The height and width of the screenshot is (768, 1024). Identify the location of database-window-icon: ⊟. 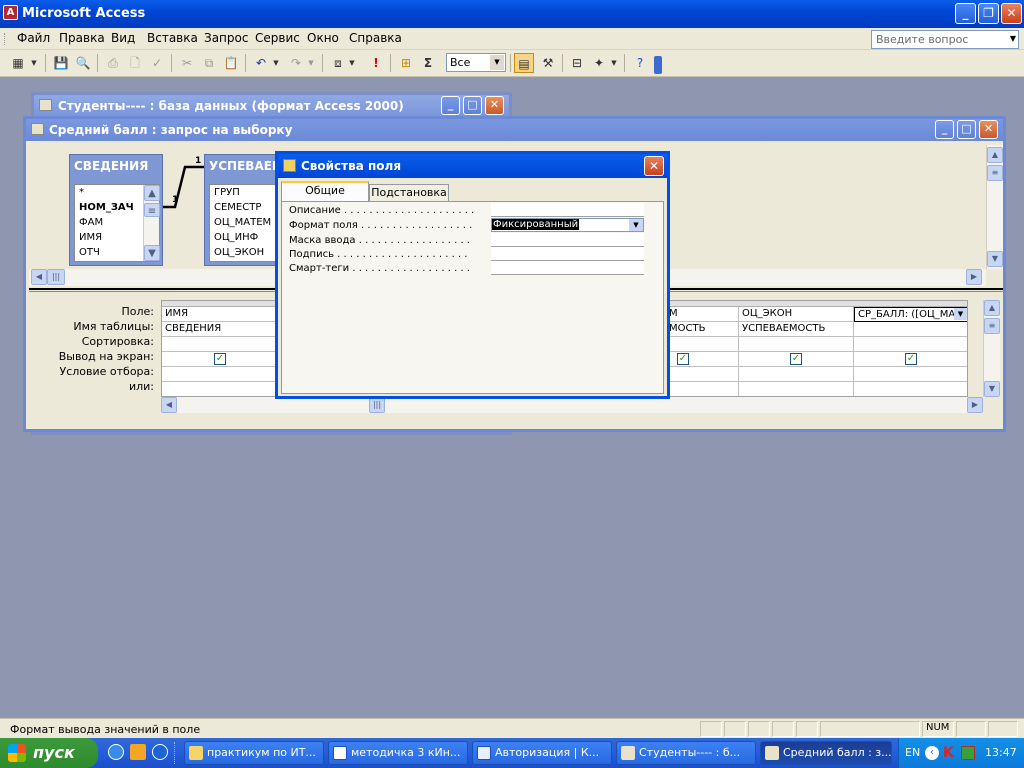
(577, 63).